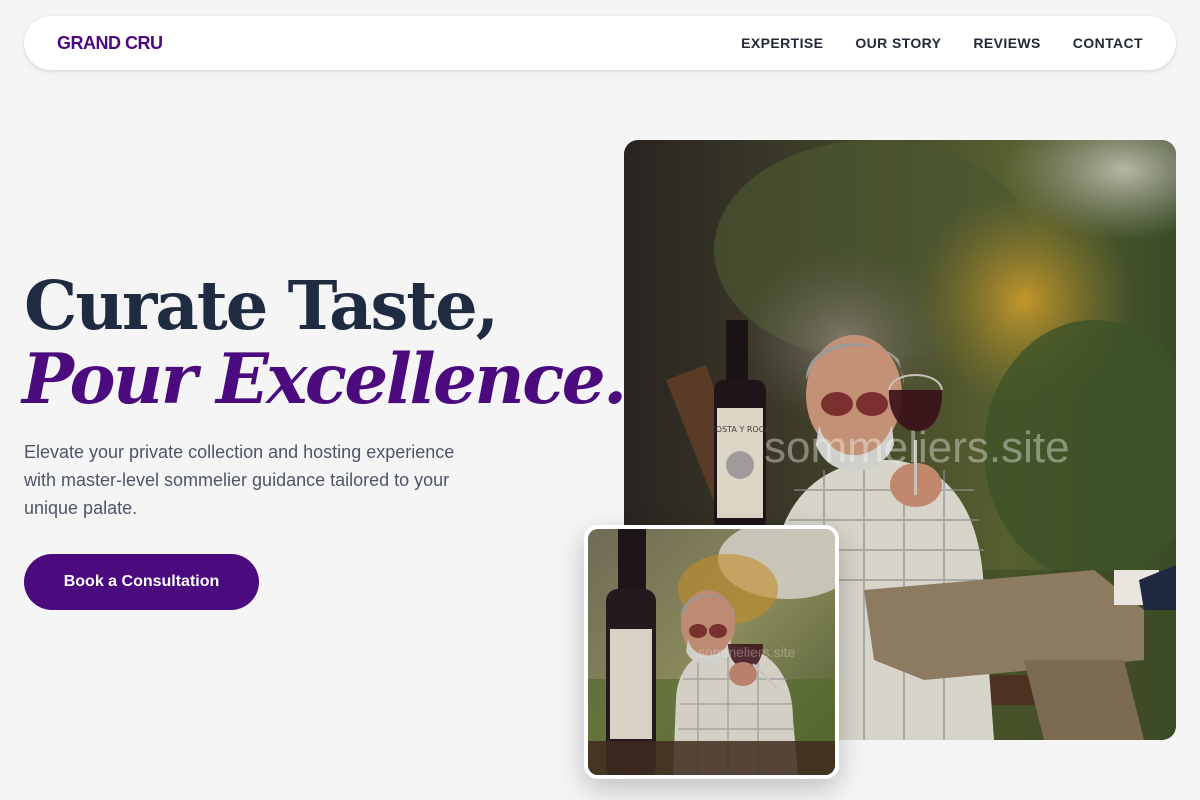  What do you see at coordinates (746, 652) in the screenshot?
I see `inset-watermark-text: sommeliers.site` at bounding box center [746, 652].